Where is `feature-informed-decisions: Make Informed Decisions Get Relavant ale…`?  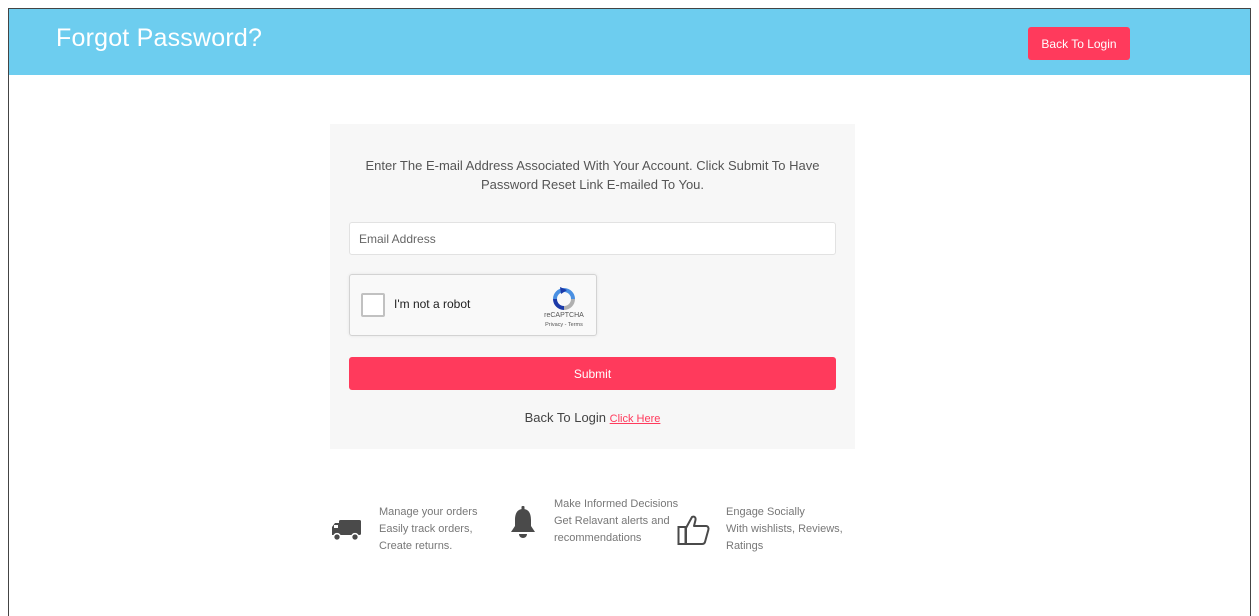 feature-informed-decisions: Make Informed Decisions Get Relavant ale… is located at coordinates (594, 521).